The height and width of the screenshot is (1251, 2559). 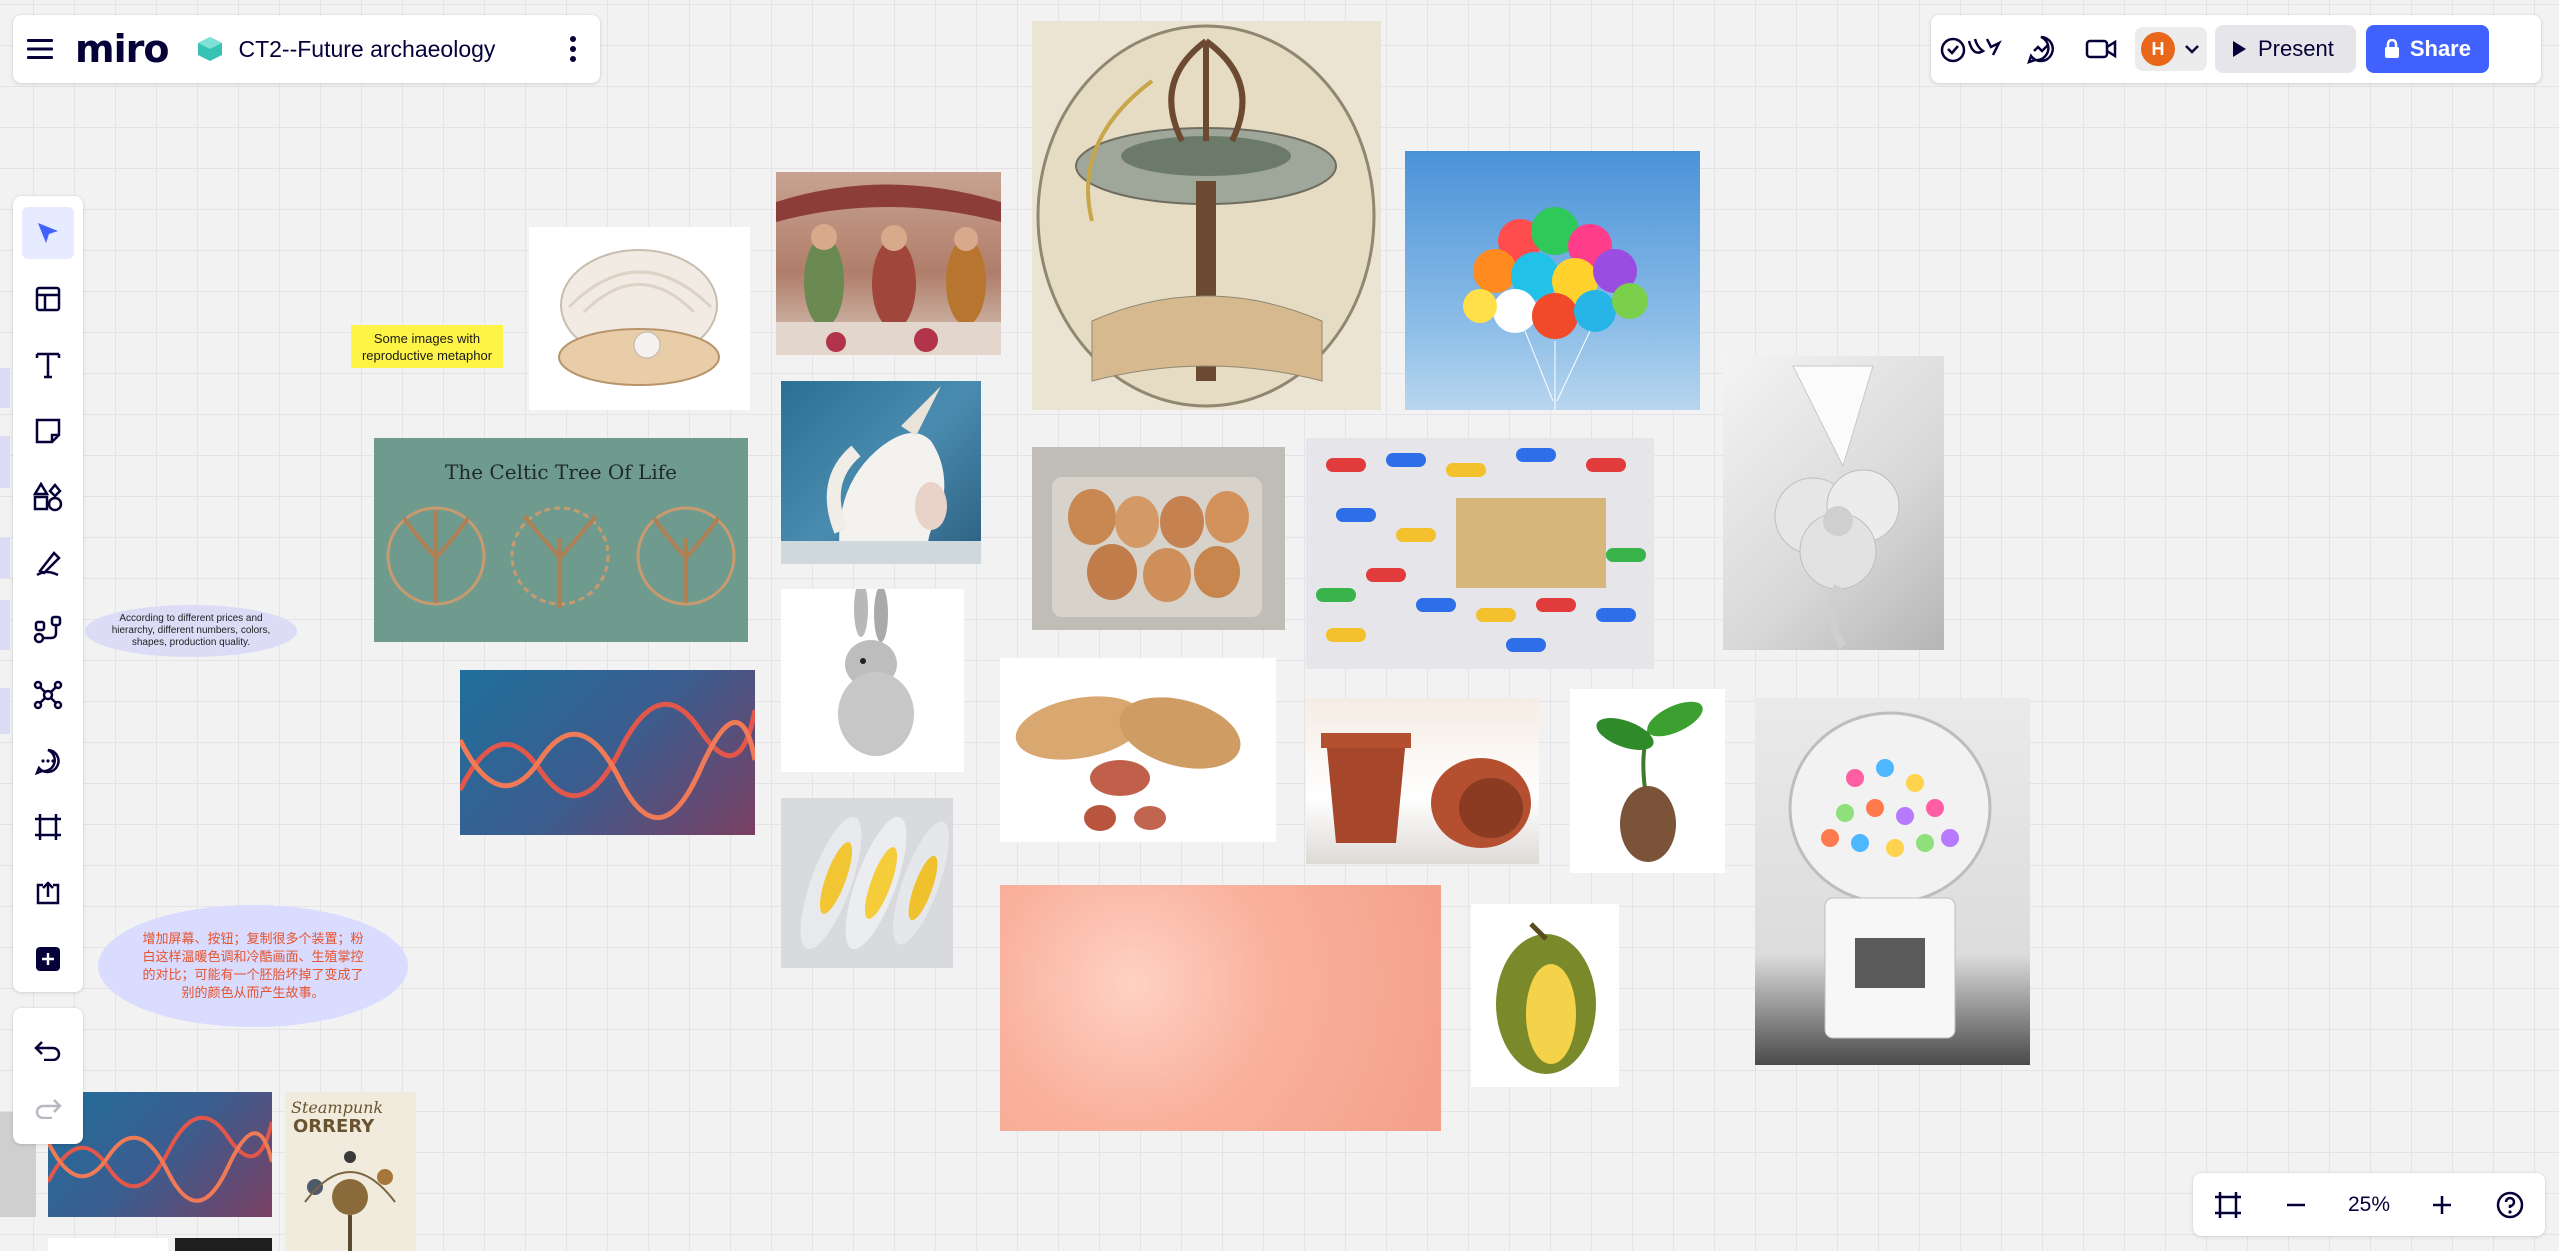 I want to click on fit-screen-icon, so click(x=2228, y=1204).